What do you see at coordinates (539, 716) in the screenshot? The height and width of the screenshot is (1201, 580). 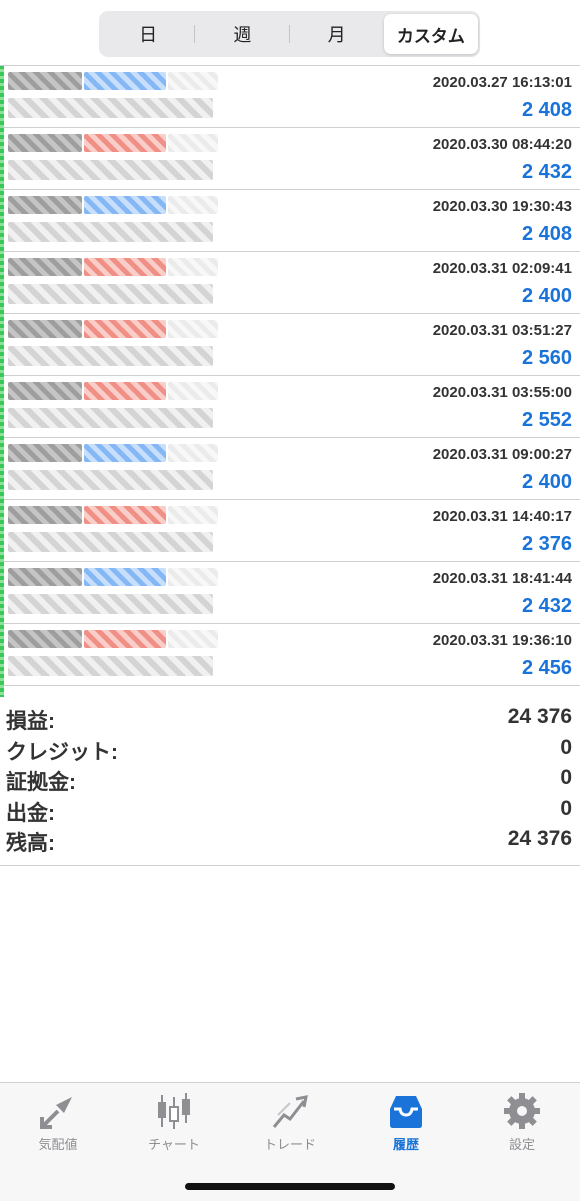 I see `profit-value: 24 376` at bounding box center [539, 716].